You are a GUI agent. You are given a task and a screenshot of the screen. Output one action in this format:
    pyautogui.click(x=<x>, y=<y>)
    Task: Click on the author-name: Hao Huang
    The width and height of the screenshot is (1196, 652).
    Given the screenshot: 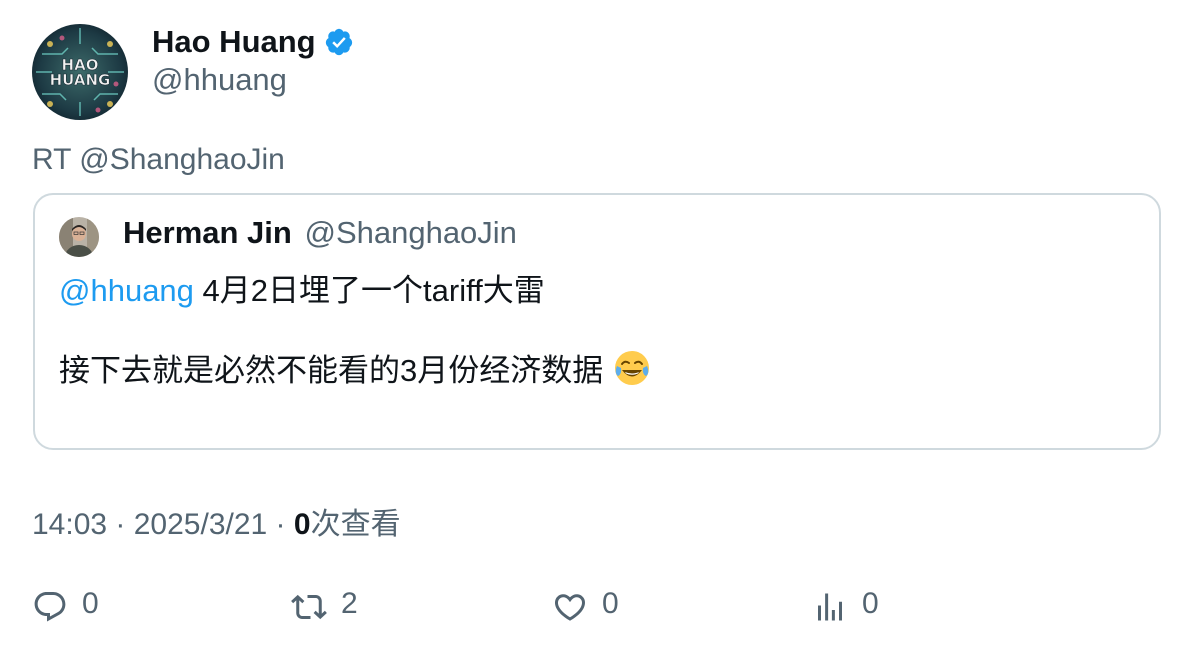 What is the action you would take?
    pyautogui.click(x=234, y=42)
    